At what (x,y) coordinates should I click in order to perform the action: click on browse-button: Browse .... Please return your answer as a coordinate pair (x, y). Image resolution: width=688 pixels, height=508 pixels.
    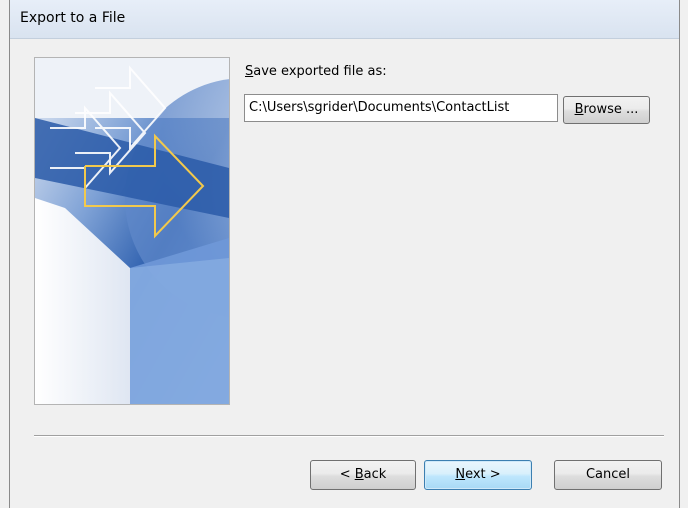
    Looking at the image, I should click on (606, 110).